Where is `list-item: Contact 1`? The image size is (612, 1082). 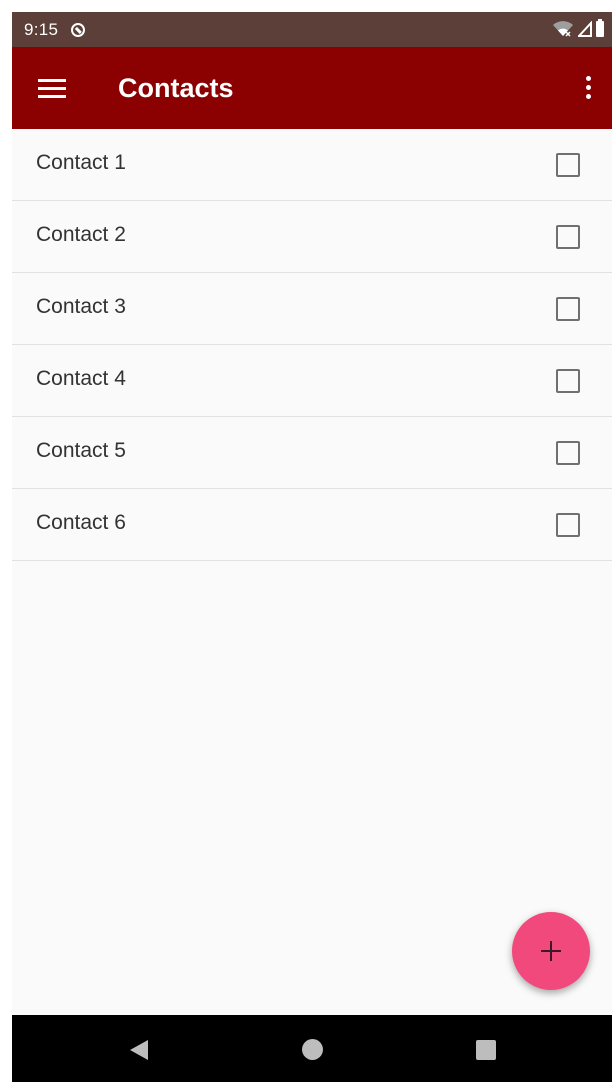
list-item: Contact 1 is located at coordinates (312, 165).